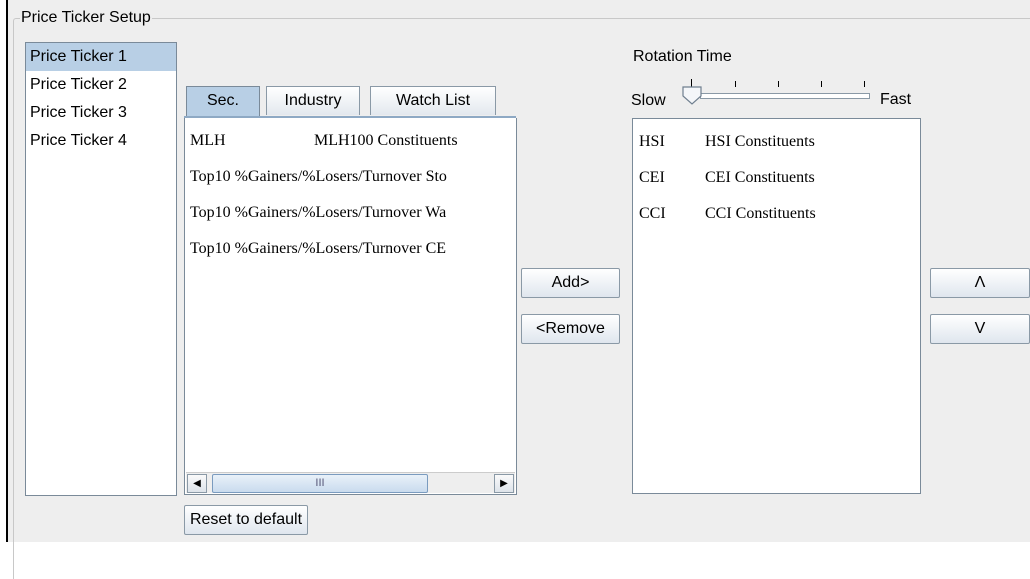 Image resolution: width=1030 pixels, height=579 pixels. I want to click on item-desc: MLH100 Constituents, so click(386, 140).